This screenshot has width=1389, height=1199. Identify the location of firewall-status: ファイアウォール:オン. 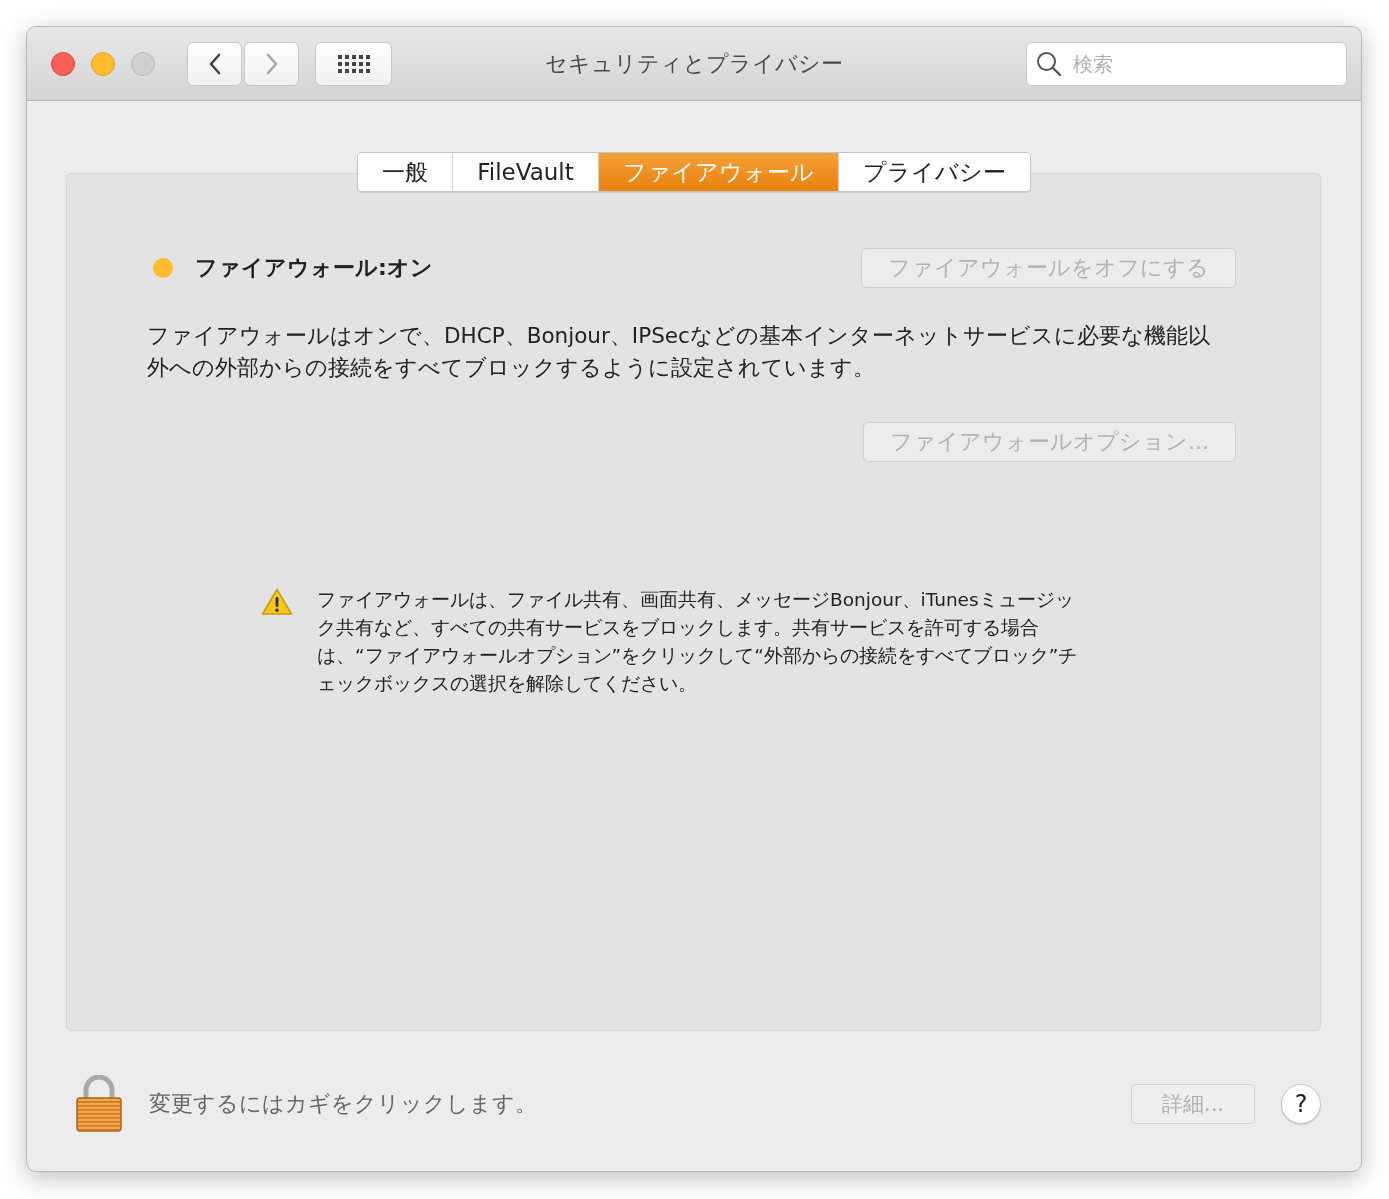
(314, 268).